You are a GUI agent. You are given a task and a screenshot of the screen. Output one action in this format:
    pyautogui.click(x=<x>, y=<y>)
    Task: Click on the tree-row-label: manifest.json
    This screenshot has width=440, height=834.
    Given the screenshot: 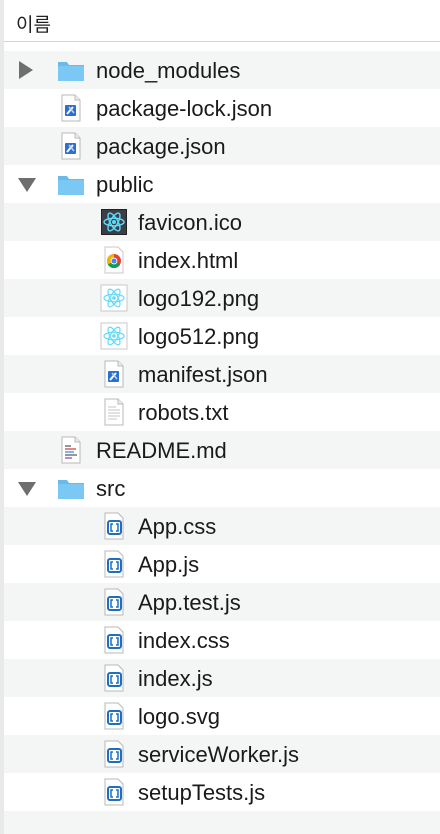 What is the action you would take?
    pyautogui.click(x=203, y=374)
    